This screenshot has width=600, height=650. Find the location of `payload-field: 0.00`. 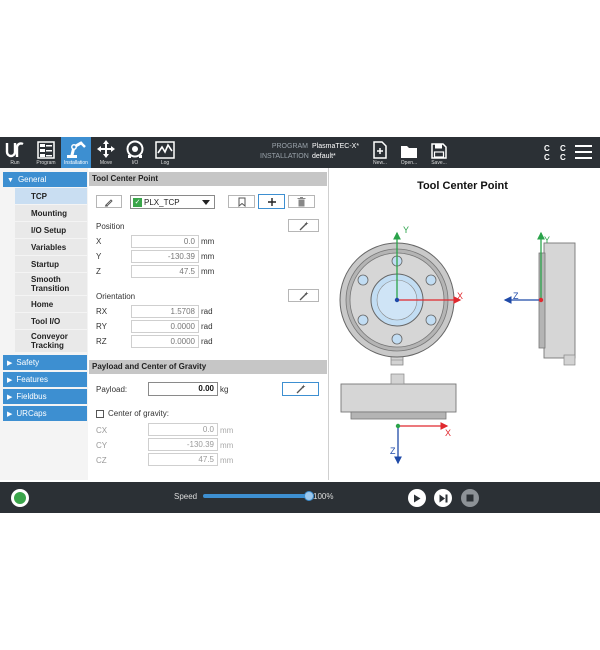

payload-field: 0.00 is located at coordinates (183, 389).